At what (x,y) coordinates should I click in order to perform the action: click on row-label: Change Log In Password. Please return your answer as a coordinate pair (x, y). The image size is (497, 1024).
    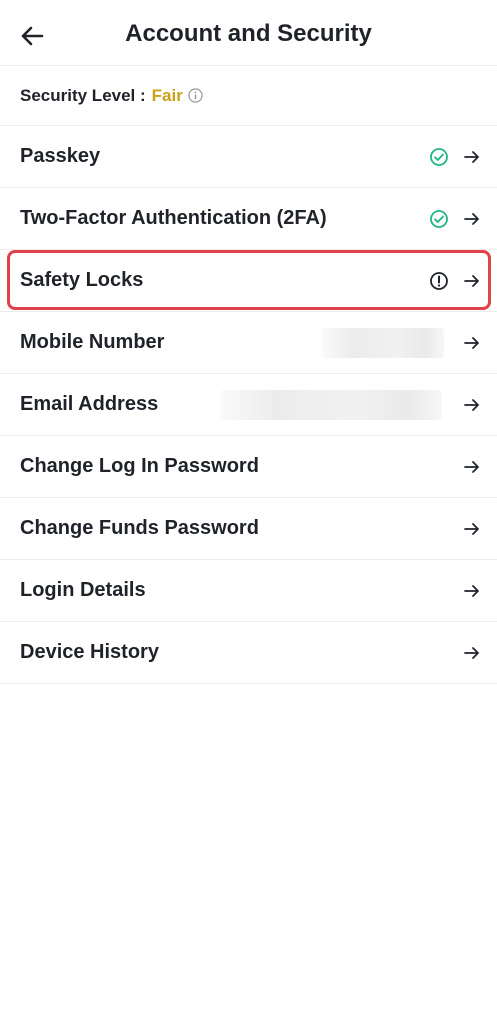
    Looking at the image, I should click on (139, 466).